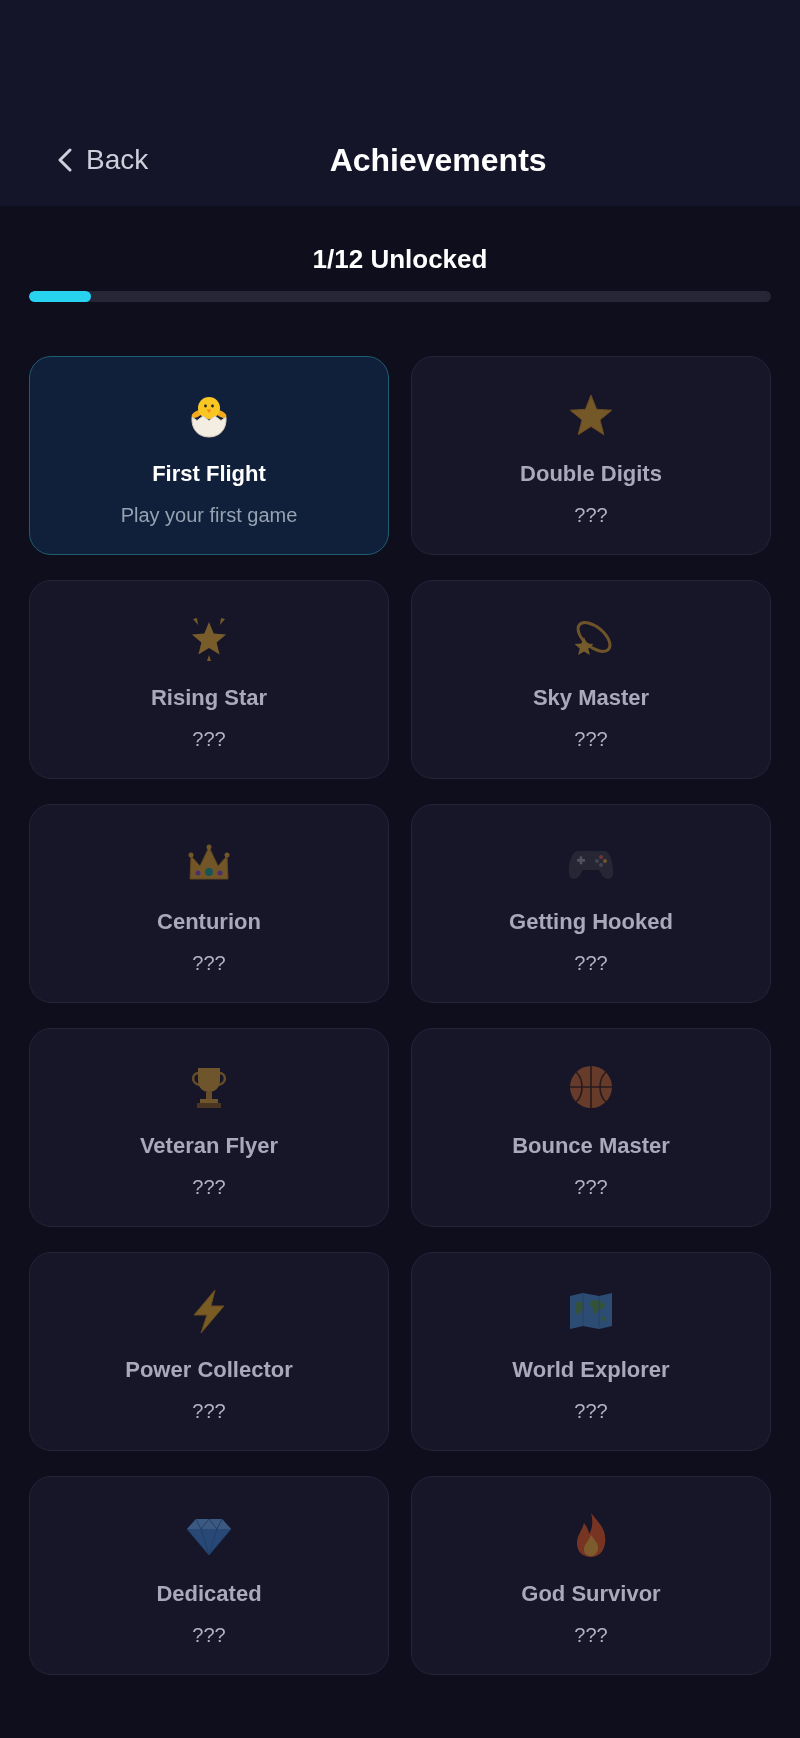 The height and width of the screenshot is (1738, 800). Describe the element at coordinates (438, 160) in the screenshot. I see `page-title: Achievements` at that location.